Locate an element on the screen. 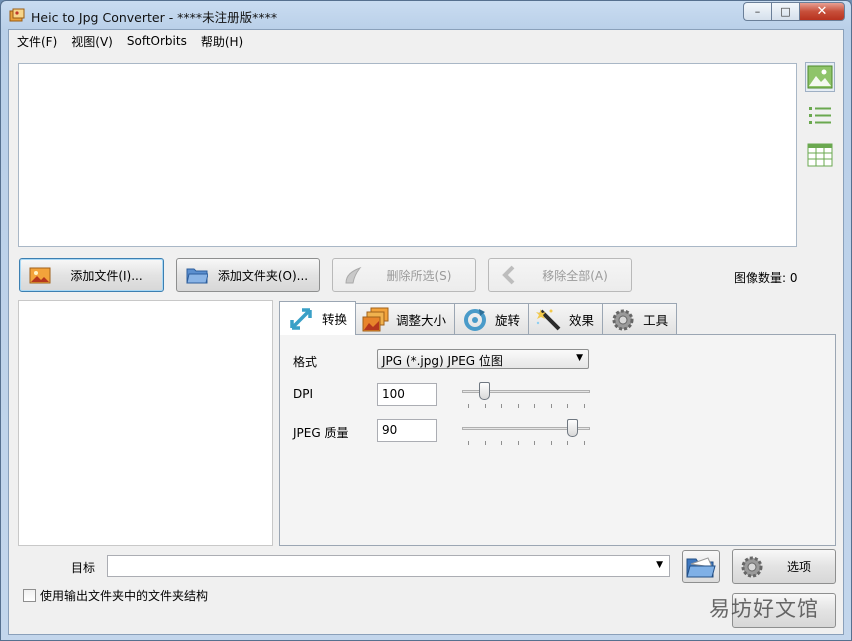  maximize-icon: □ is located at coordinates (785, 11).